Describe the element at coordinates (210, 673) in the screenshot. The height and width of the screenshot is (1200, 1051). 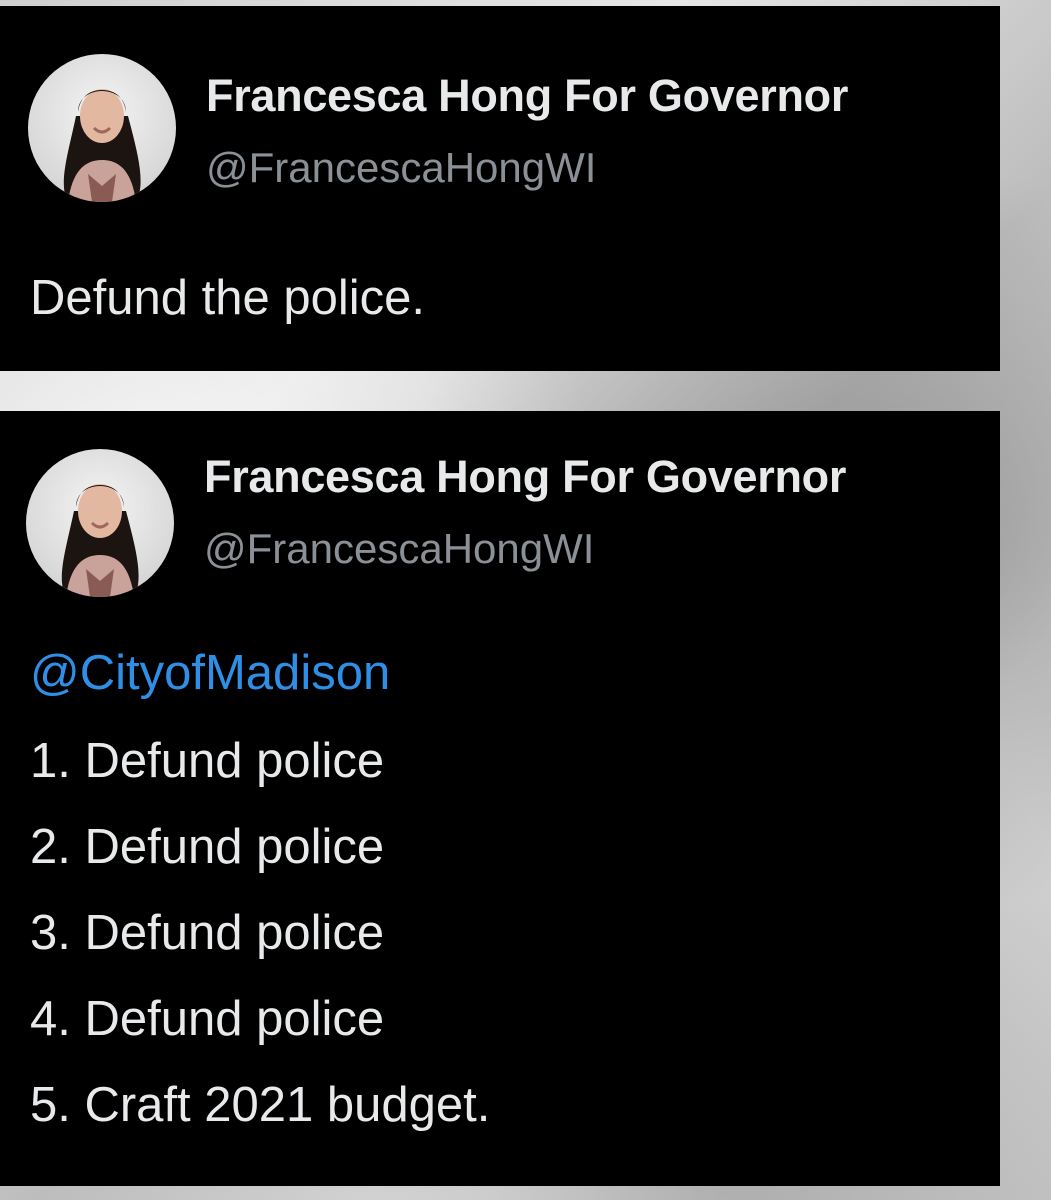
I see `mention-link: @CityofMadison` at that location.